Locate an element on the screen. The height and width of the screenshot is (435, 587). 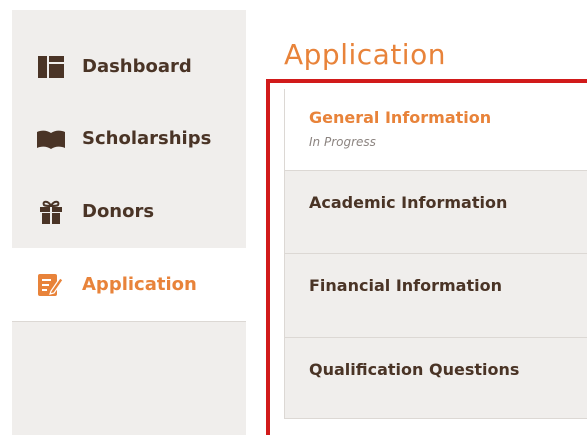
sidebar-item-label: Application is located at coordinates (139, 284).